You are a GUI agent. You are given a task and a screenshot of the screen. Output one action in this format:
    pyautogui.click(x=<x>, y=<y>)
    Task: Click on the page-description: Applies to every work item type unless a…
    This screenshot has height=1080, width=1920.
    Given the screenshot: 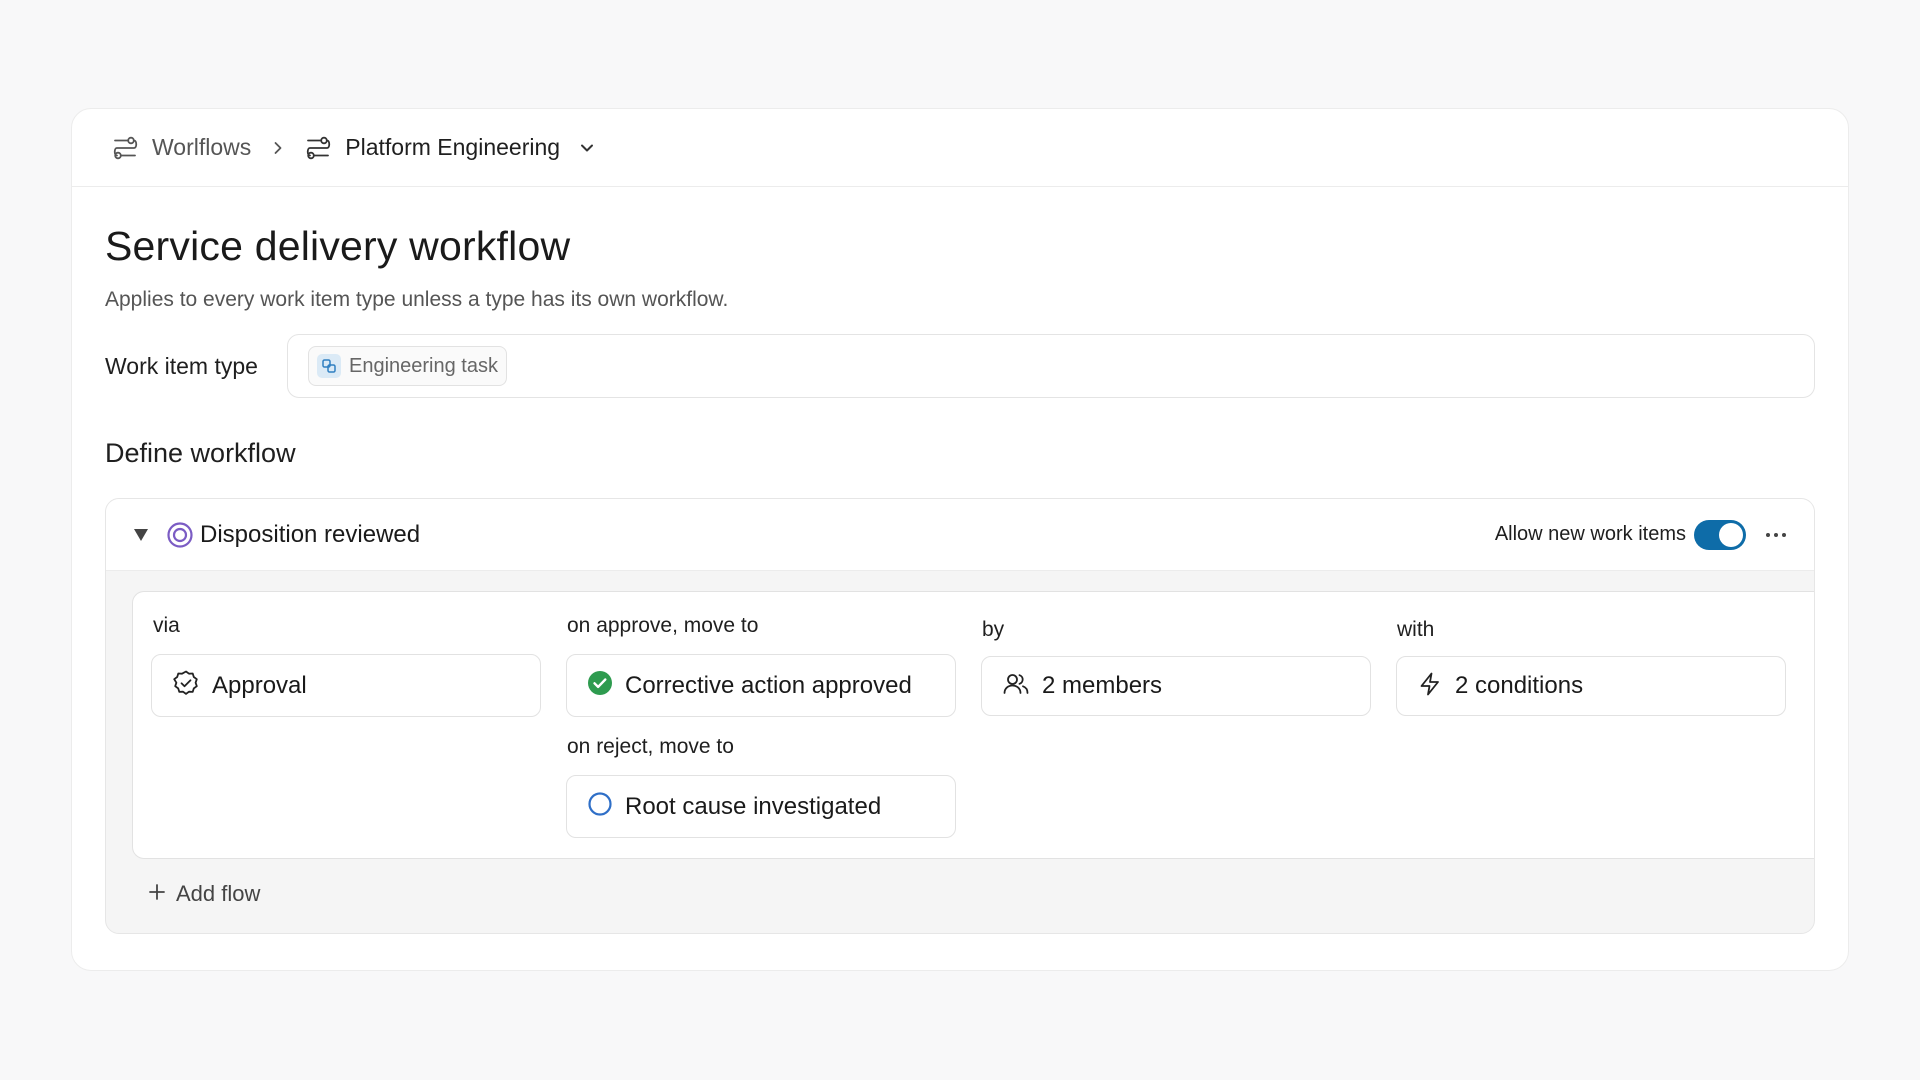 What is the action you would take?
    pyautogui.click(x=417, y=299)
    